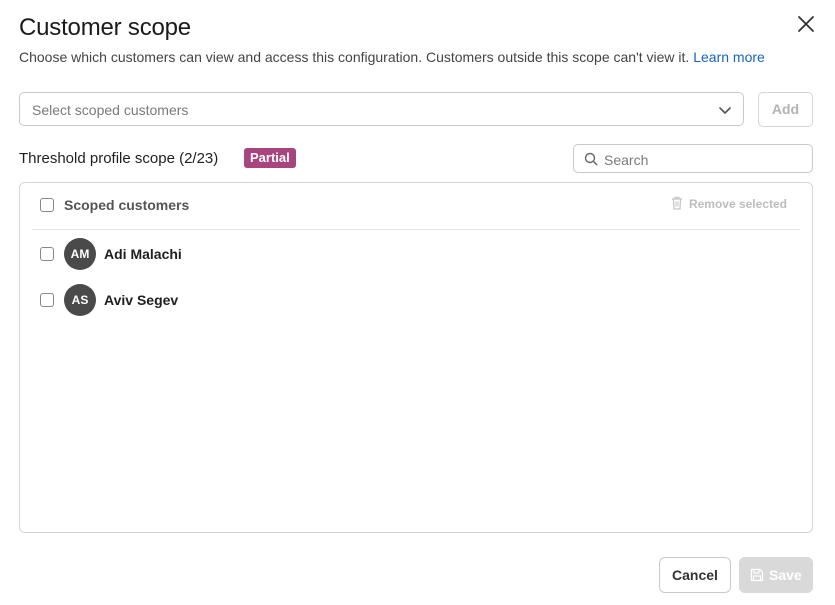  I want to click on list-header-label: Scoped customers, so click(127, 205).